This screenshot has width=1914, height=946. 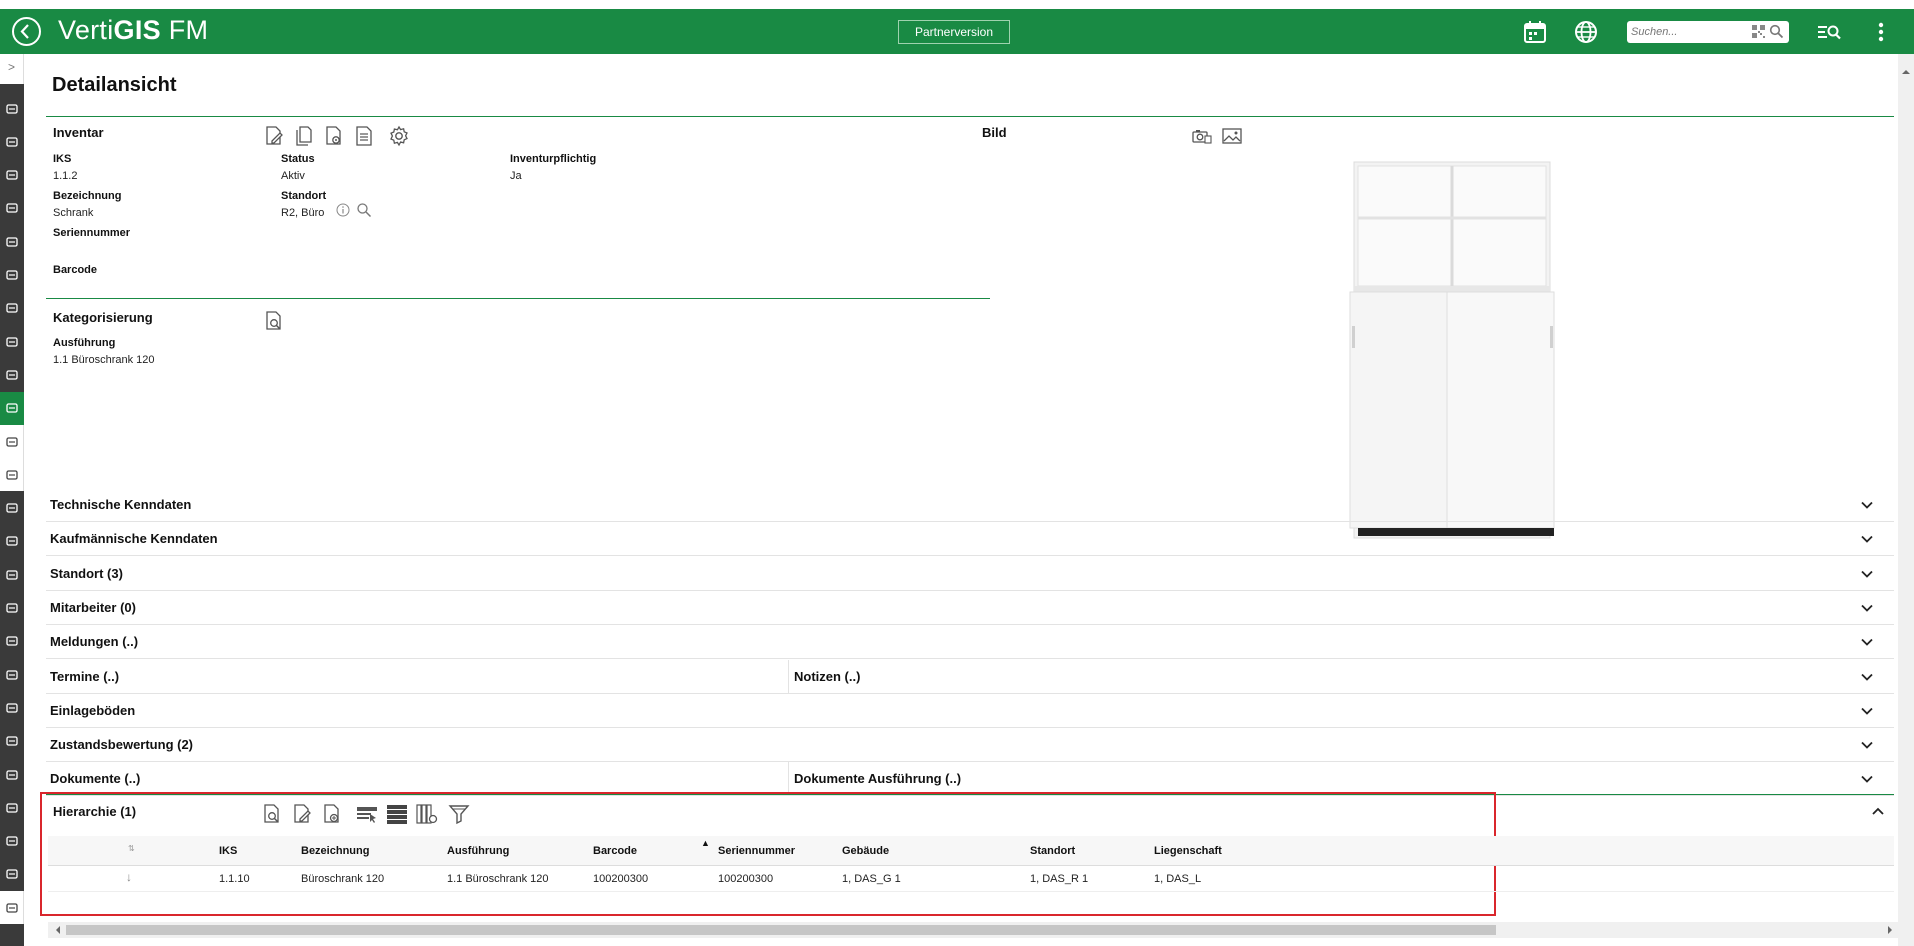 What do you see at coordinates (12, 241) in the screenshot?
I see `sidebar-item-money` at bounding box center [12, 241].